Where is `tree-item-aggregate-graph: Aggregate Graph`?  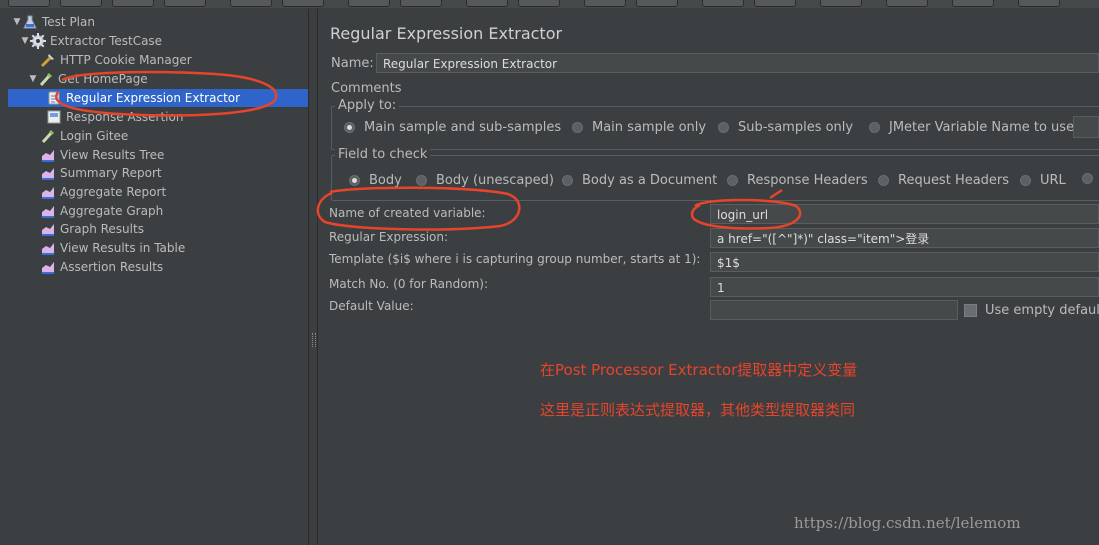
tree-item-aggregate-graph: Aggregate Graph is located at coordinates (101, 211).